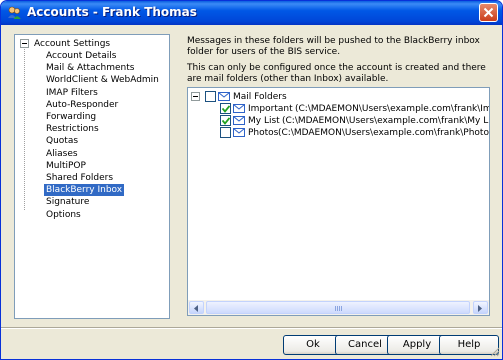 The image size is (503, 360). I want to click on tree-item-label: Quotas, so click(62, 141).